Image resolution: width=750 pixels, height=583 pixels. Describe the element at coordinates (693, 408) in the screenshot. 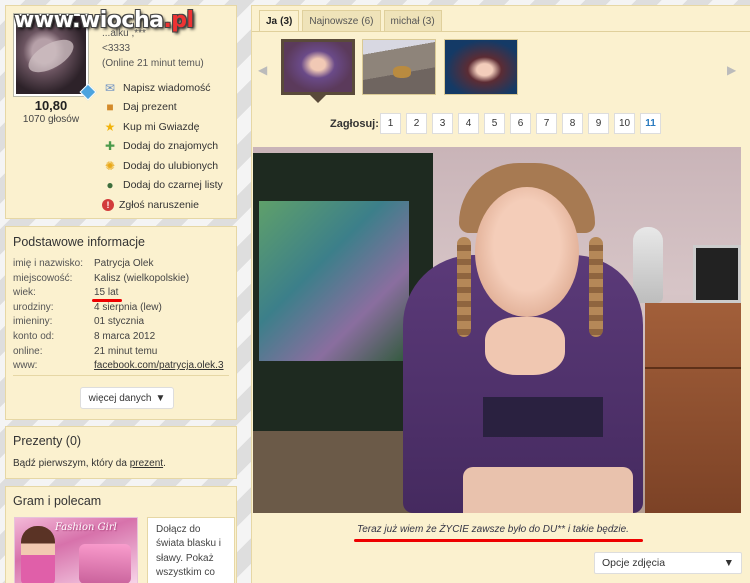

I see `photo-shape-shelf` at that location.